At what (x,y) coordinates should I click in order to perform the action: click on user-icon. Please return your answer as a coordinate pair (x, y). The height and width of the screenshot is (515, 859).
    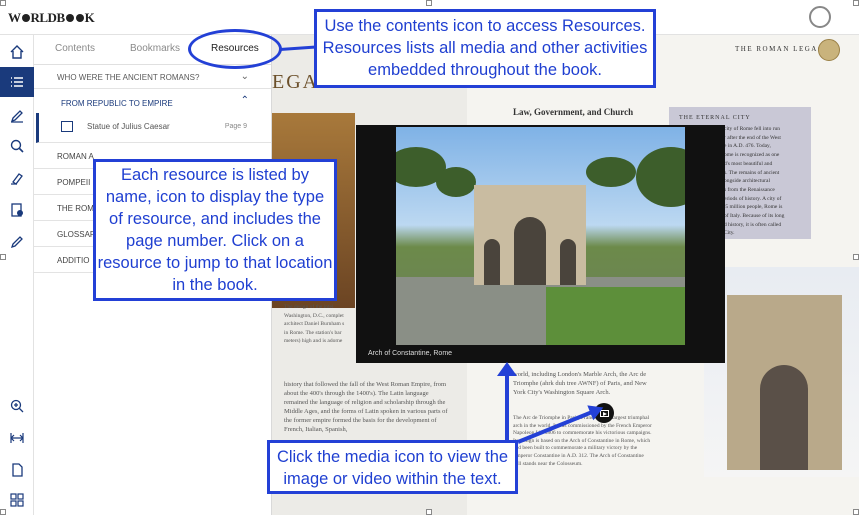
    Looking at the image, I should click on (820, 17).